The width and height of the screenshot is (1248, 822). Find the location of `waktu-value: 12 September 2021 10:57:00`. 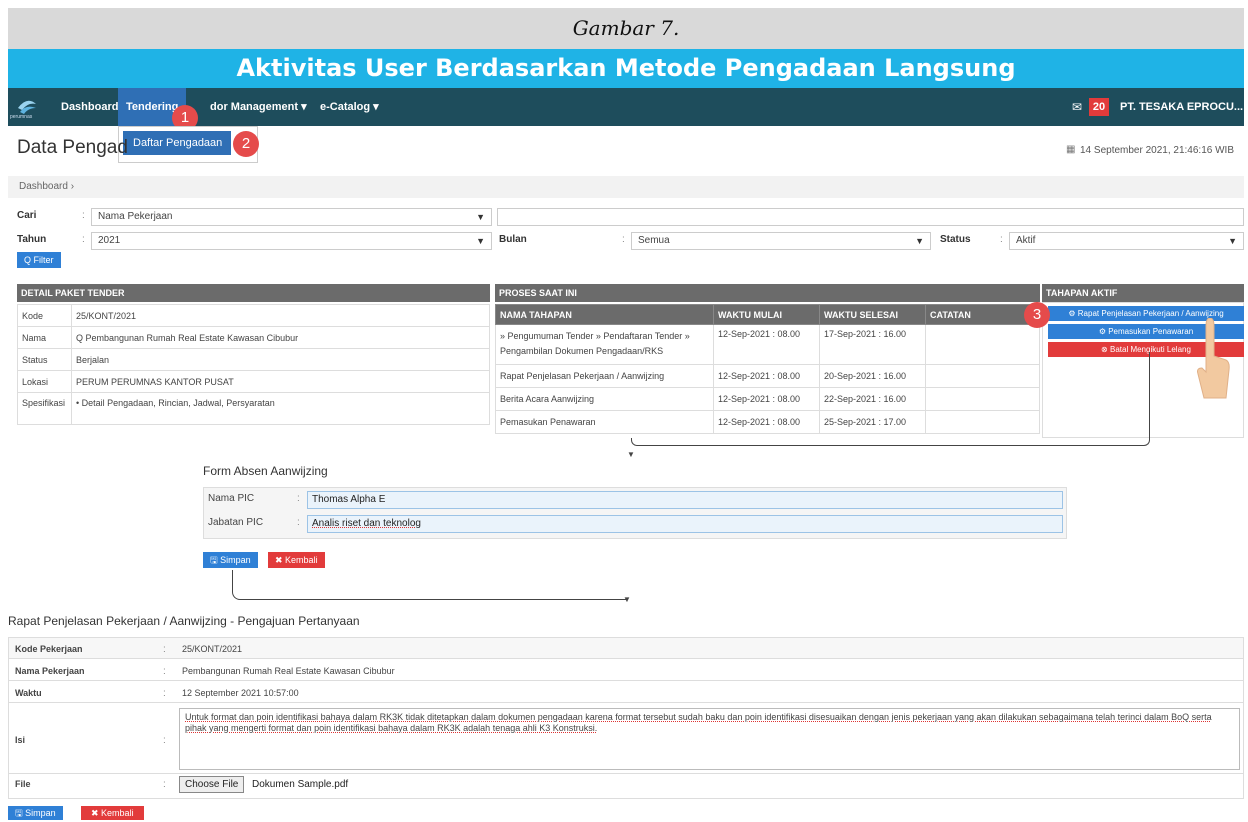

waktu-value: 12 September 2021 10:57:00 is located at coordinates (240, 693).